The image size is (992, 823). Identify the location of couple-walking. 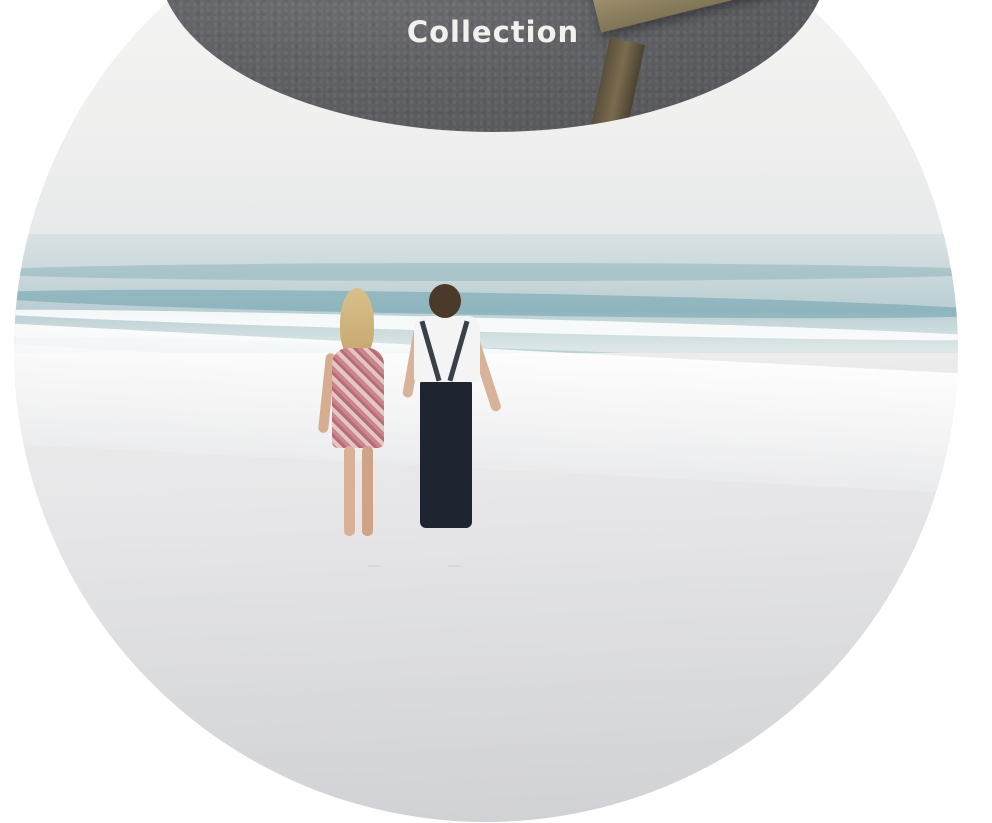
(404, 423).